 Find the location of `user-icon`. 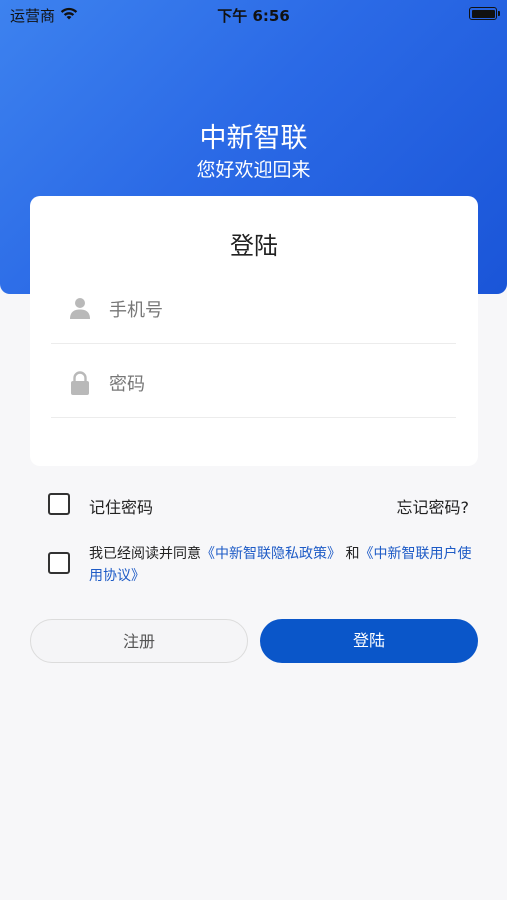

user-icon is located at coordinates (80, 308).